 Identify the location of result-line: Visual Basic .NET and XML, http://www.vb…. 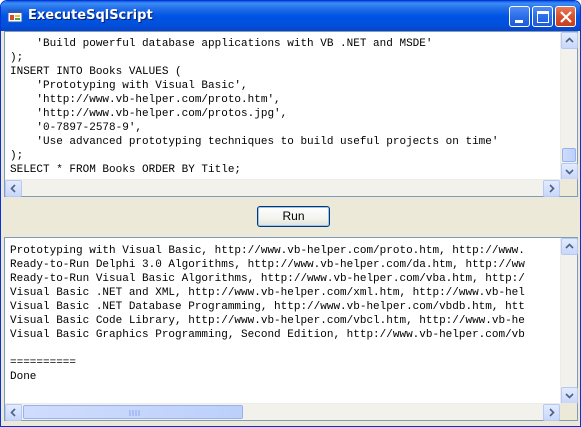
(267, 293).